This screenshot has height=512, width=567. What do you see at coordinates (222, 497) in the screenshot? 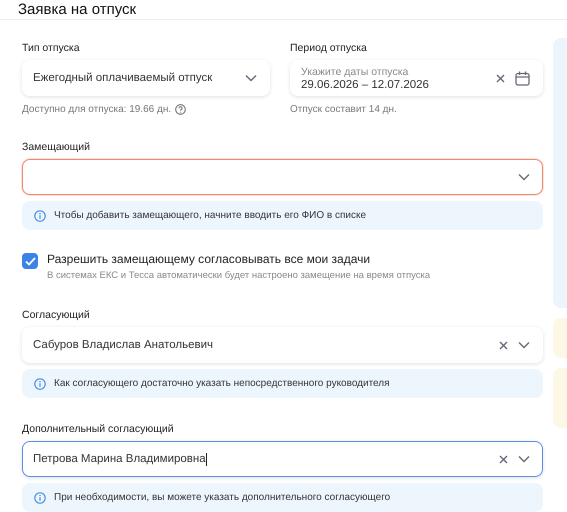
I see `note-text: При необходимости, вы можете указать дополнительного согласующего` at bounding box center [222, 497].